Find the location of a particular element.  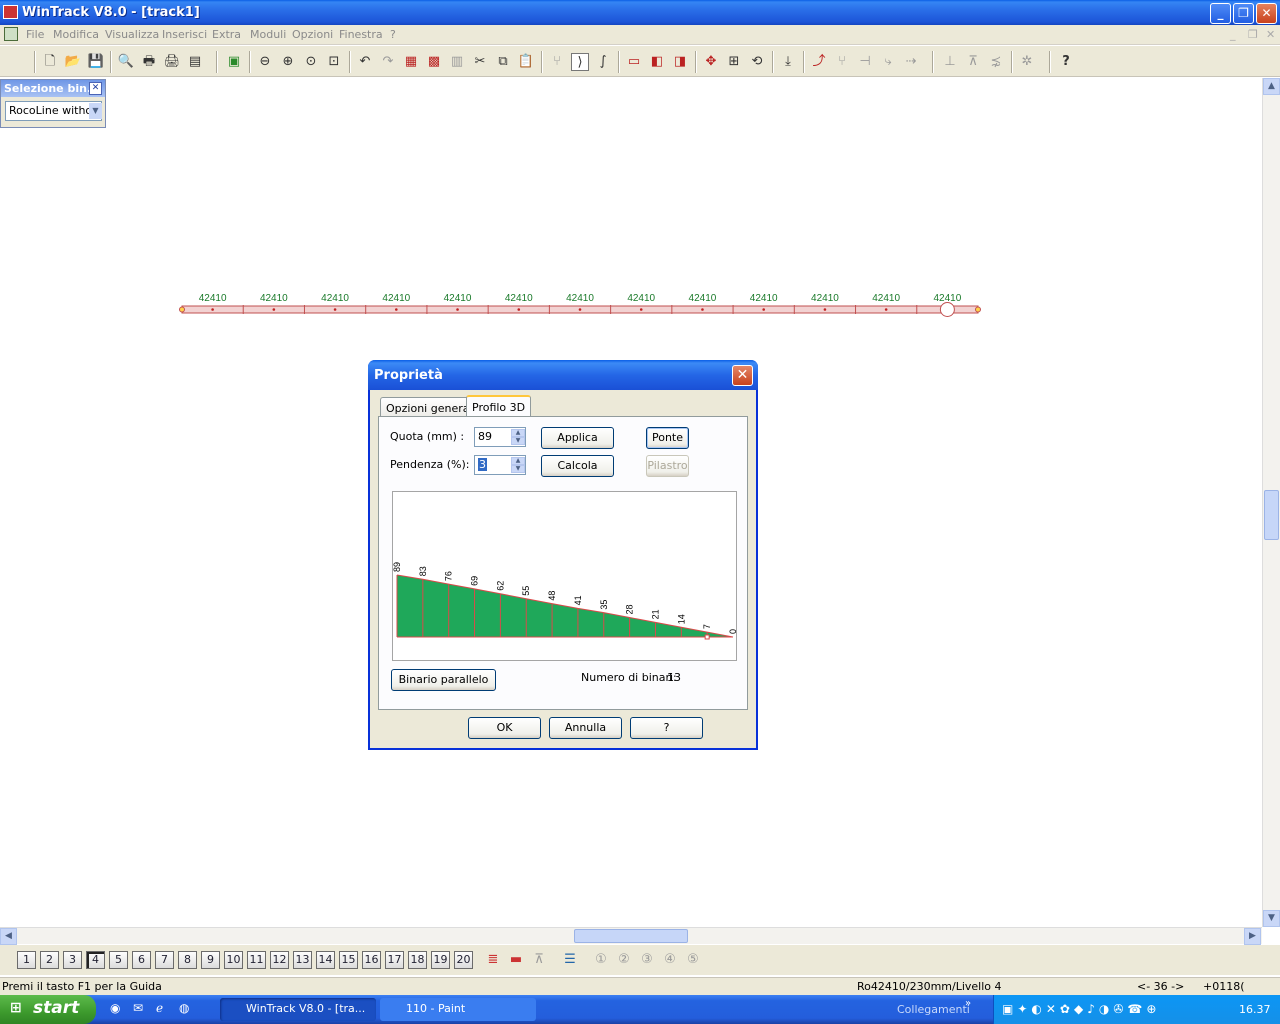

track-edit-icon: ⤴ is located at coordinates (819, 62).